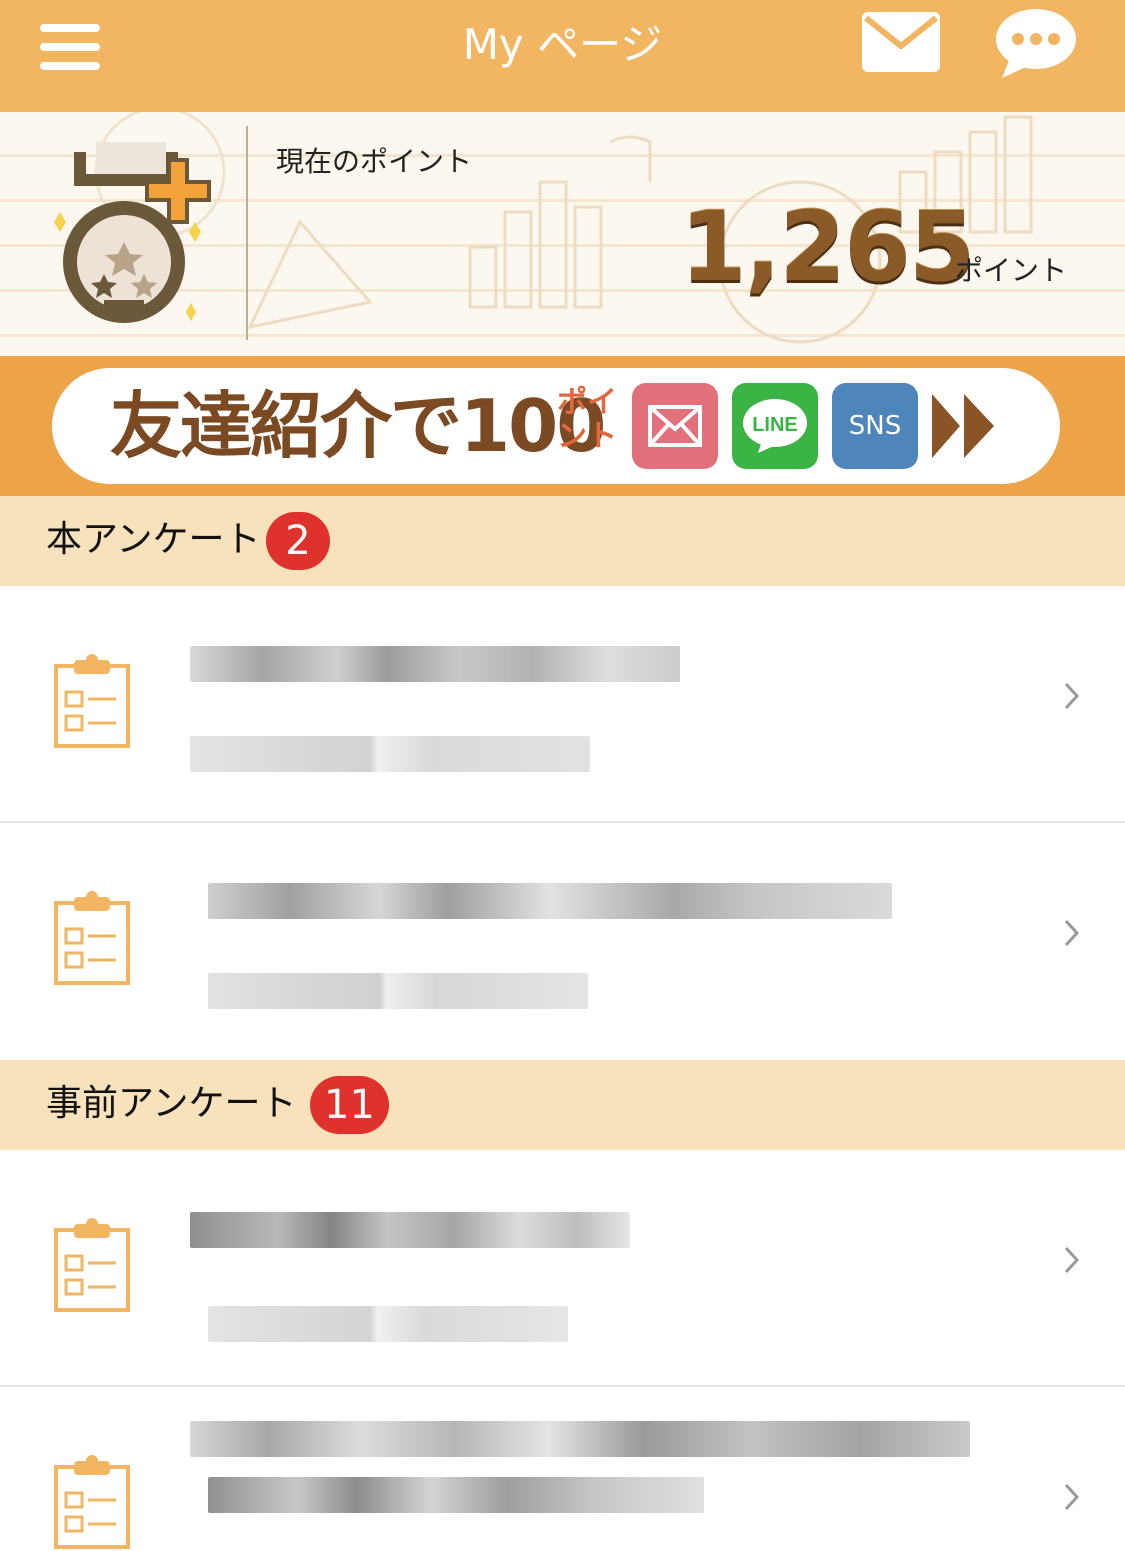 This screenshot has height=1551, width=1125. What do you see at coordinates (153, 539) in the screenshot?
I see `section-title: 本アンケート` at bounding box center [153, 539].